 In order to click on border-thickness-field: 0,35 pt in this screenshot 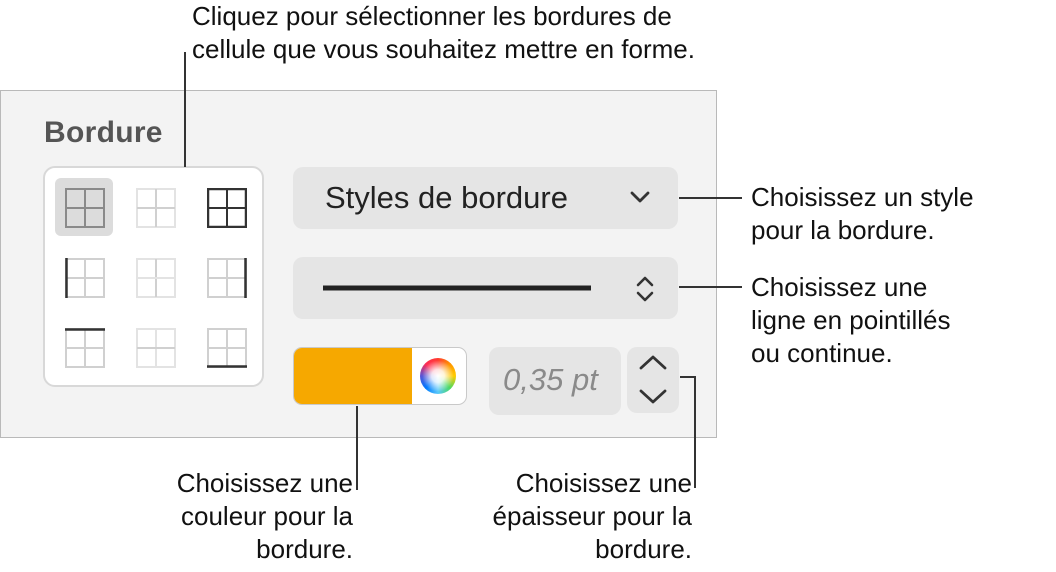, I will do `click(555, 381)`.